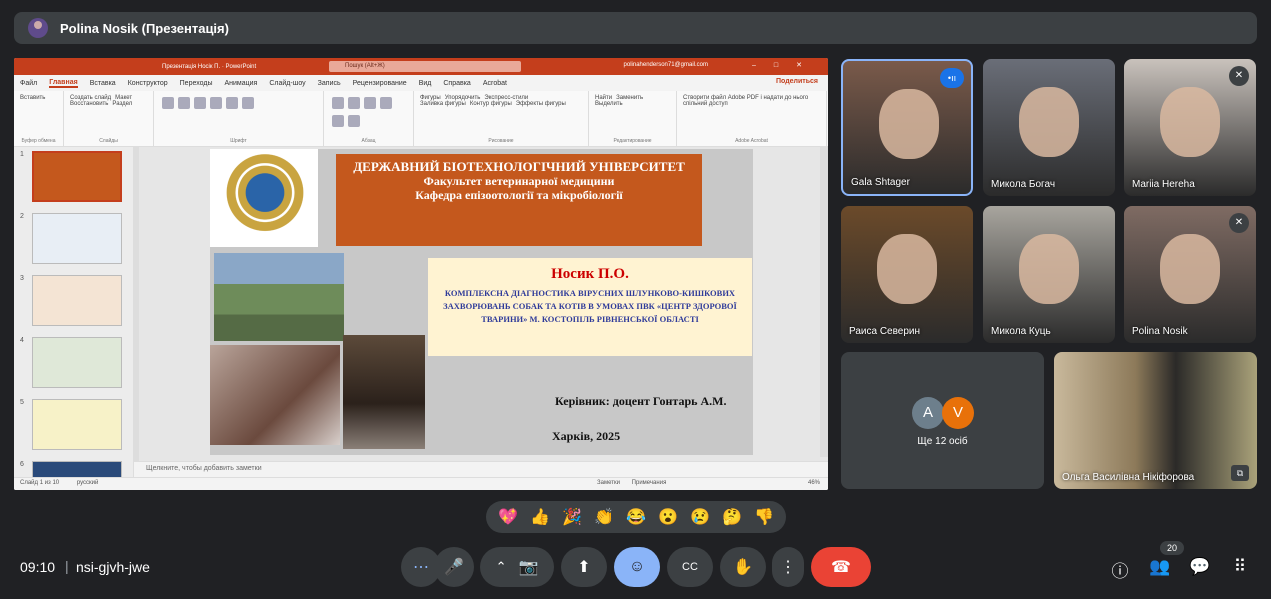  I want to click on participant-tile: Gala Shtager •ıı, so click(907, 127).